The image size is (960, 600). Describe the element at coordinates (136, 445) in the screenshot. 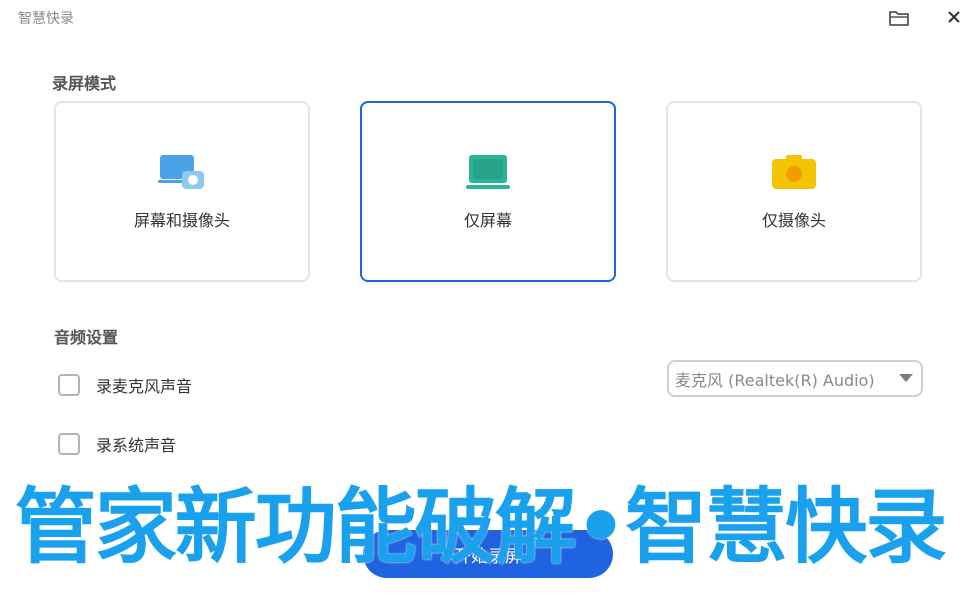

I see `record-system-label: 录系统声音` at that location.